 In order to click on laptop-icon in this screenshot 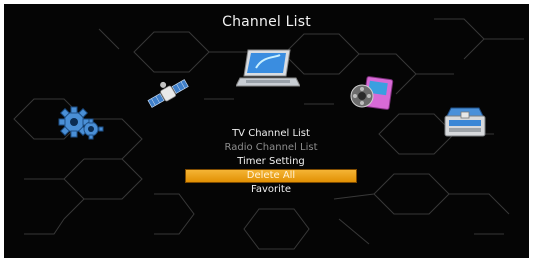, I will do `click(268, 69)`.